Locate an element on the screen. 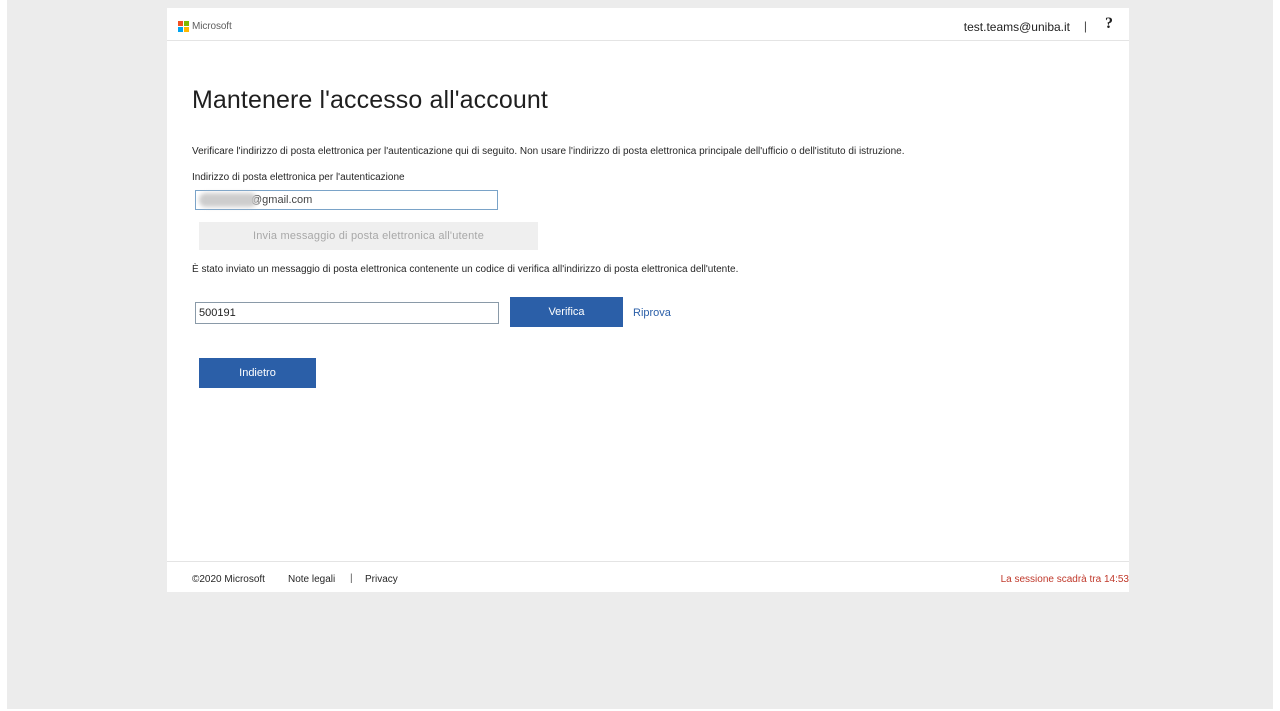 The width and height of the screenshot is (1280, 711). back-button: Indietro is located at coordinates (257, 373).